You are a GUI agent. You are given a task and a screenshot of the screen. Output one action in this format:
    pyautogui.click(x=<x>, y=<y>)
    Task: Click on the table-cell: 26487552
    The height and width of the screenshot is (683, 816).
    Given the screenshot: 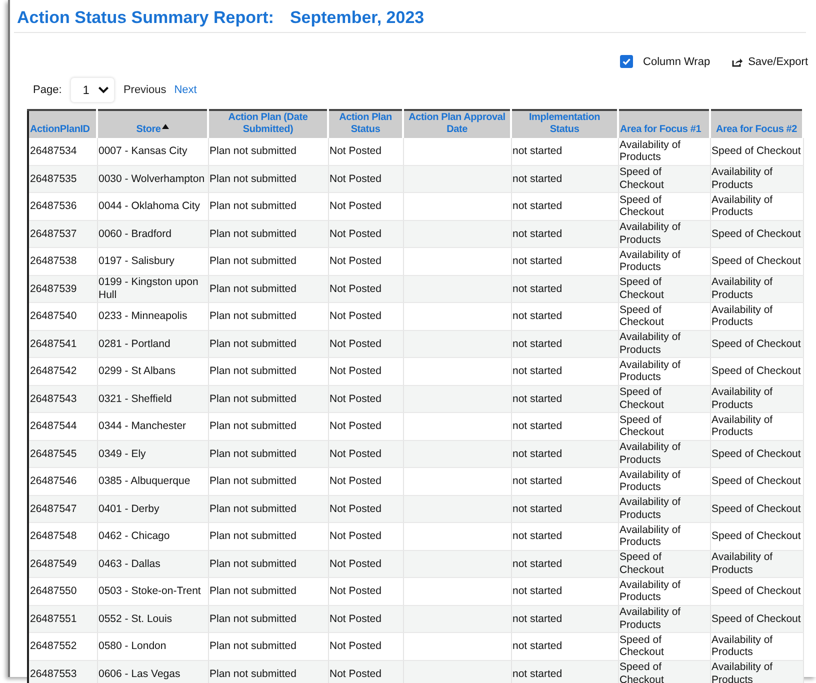 What is the action you would take?
    pyautogui.click(x=53, y=646)
    